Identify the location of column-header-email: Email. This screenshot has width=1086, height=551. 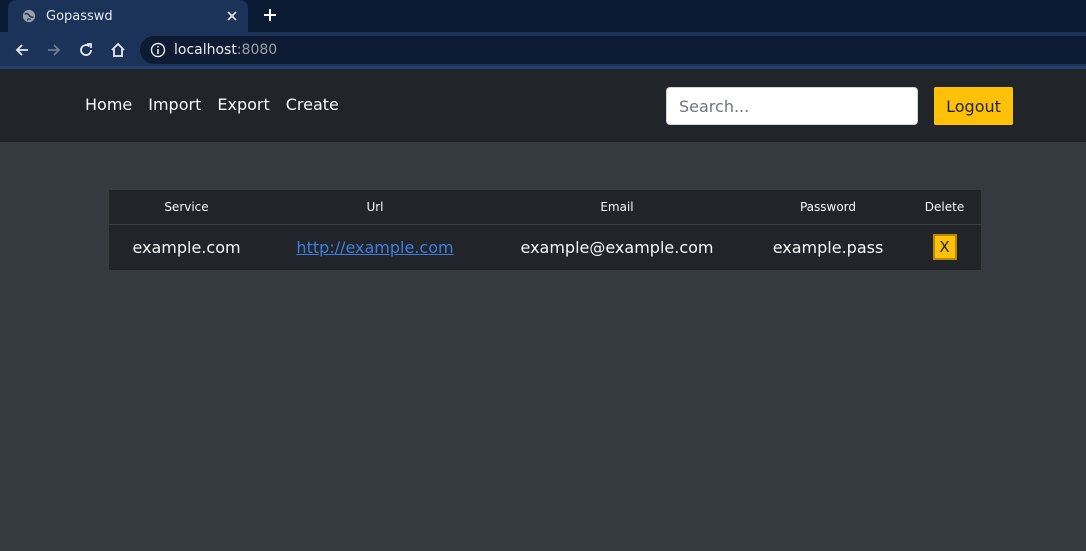
(617, 207).